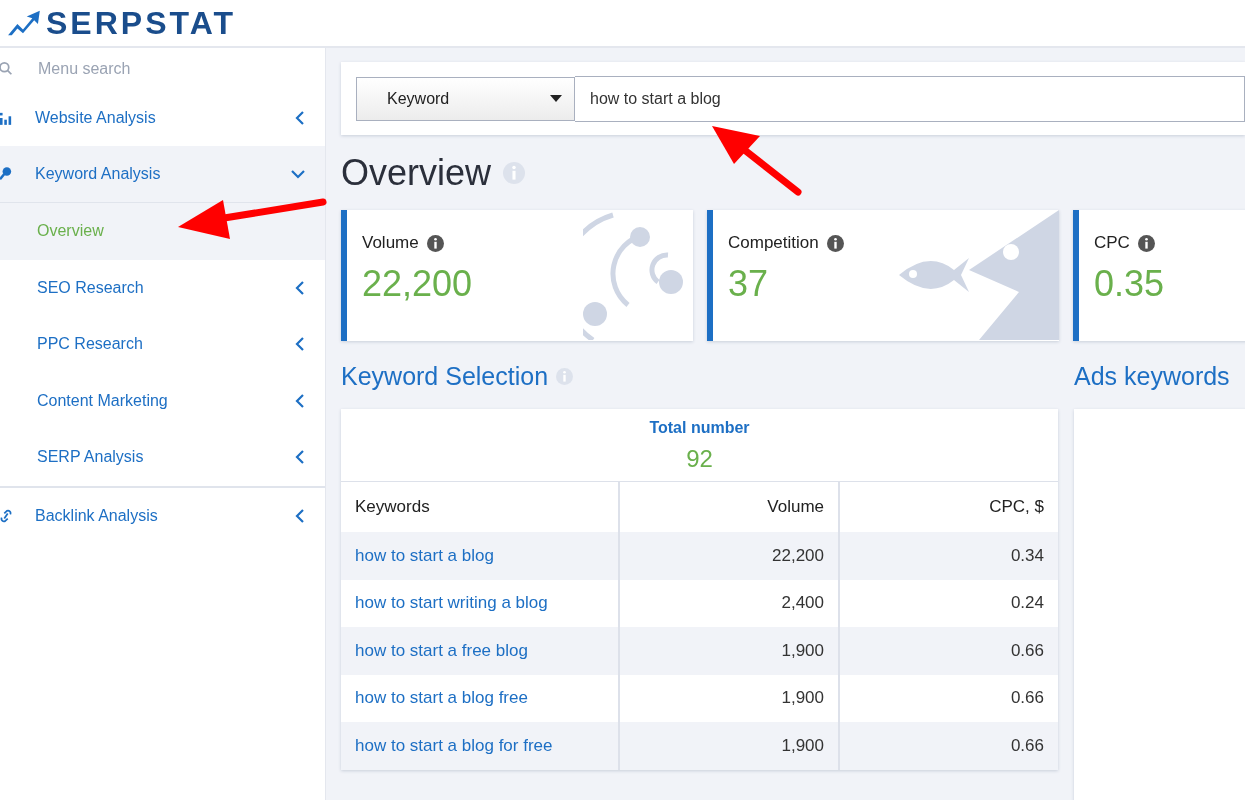 The image size is (1245, 800). What do you see at coordinates (699, 428) in the screenshot?
I see `total-label: Total number` at bounding box center [699, 428].